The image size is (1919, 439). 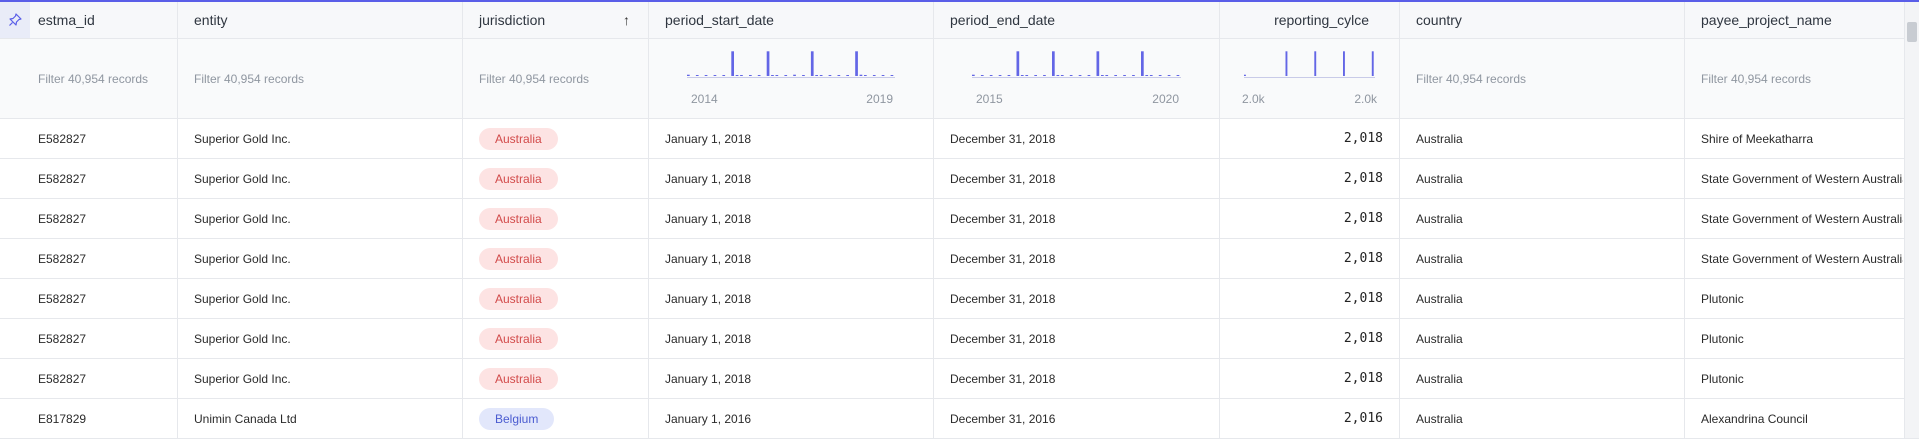 What do you see at coordinates (708, 258) in the screenshot?
I see `cell-text: January 1, 2018` at bounding box center [708, 258].